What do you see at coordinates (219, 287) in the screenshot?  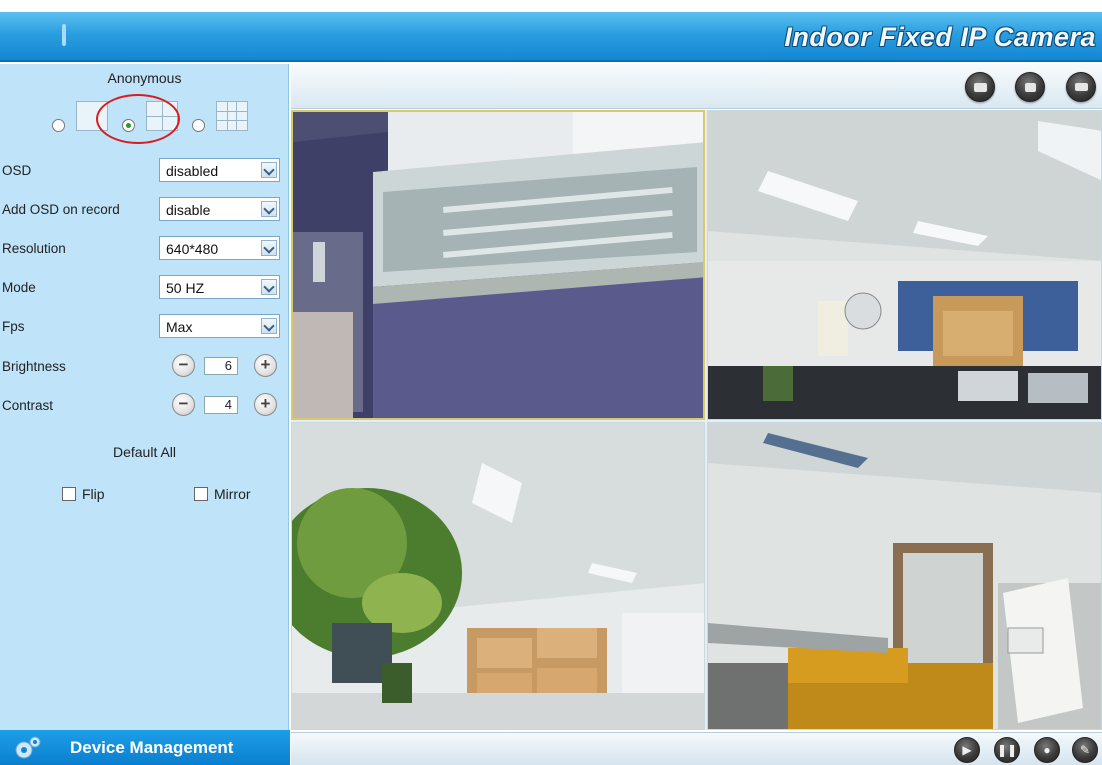 I see `mode-select: 50 HZ` at bounding box center [219, 287].